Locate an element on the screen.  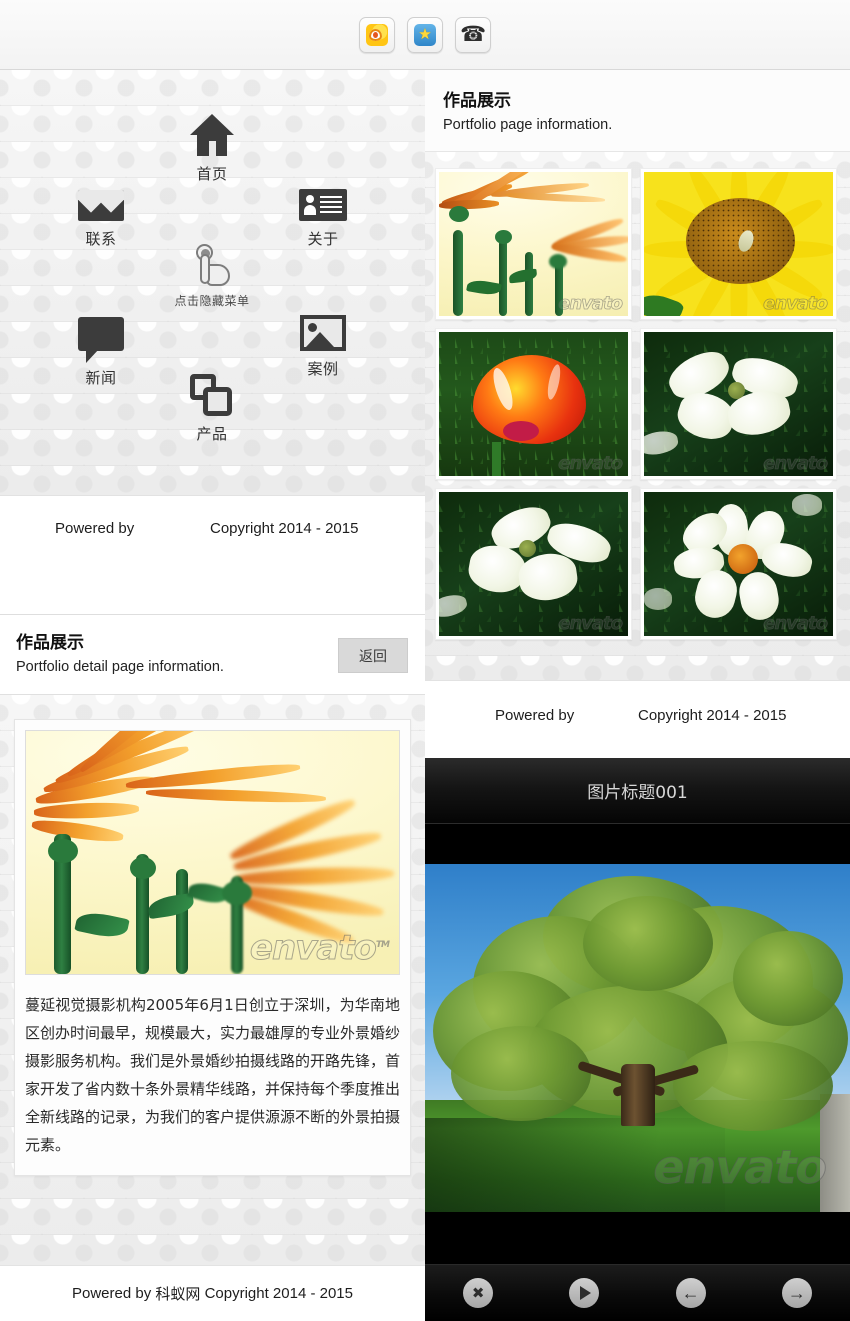
play-button is located at coordinates (584, 1293).